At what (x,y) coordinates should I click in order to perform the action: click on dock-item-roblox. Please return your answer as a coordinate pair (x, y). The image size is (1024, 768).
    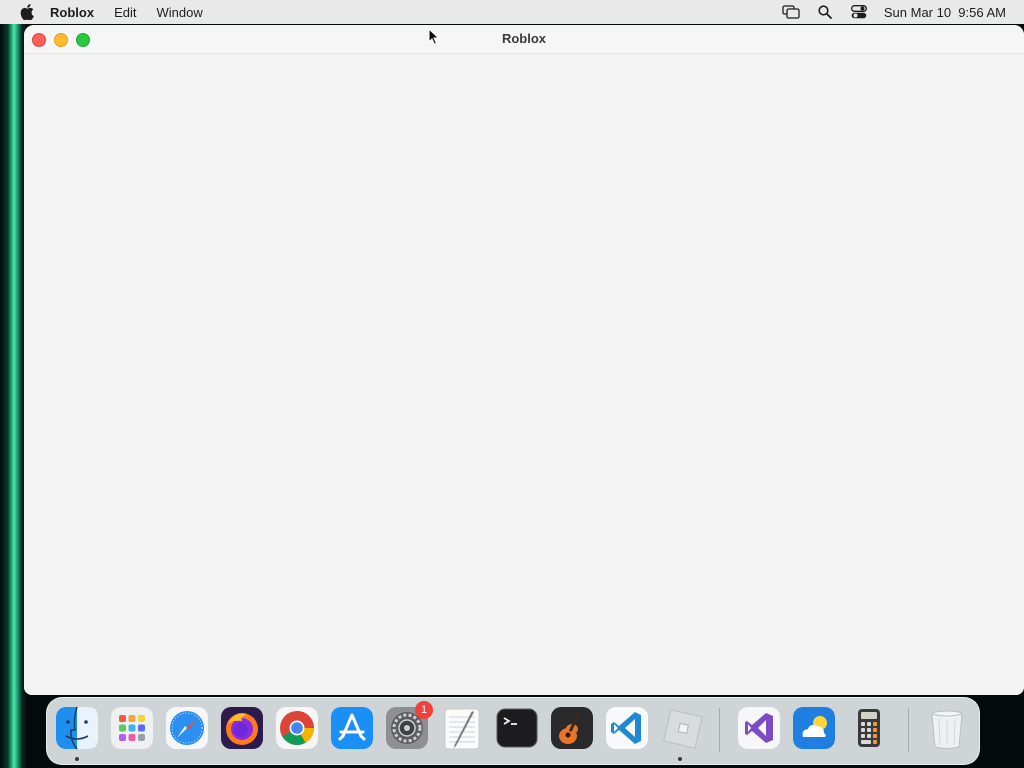
    Looking at the image, I should click on (682, 728).